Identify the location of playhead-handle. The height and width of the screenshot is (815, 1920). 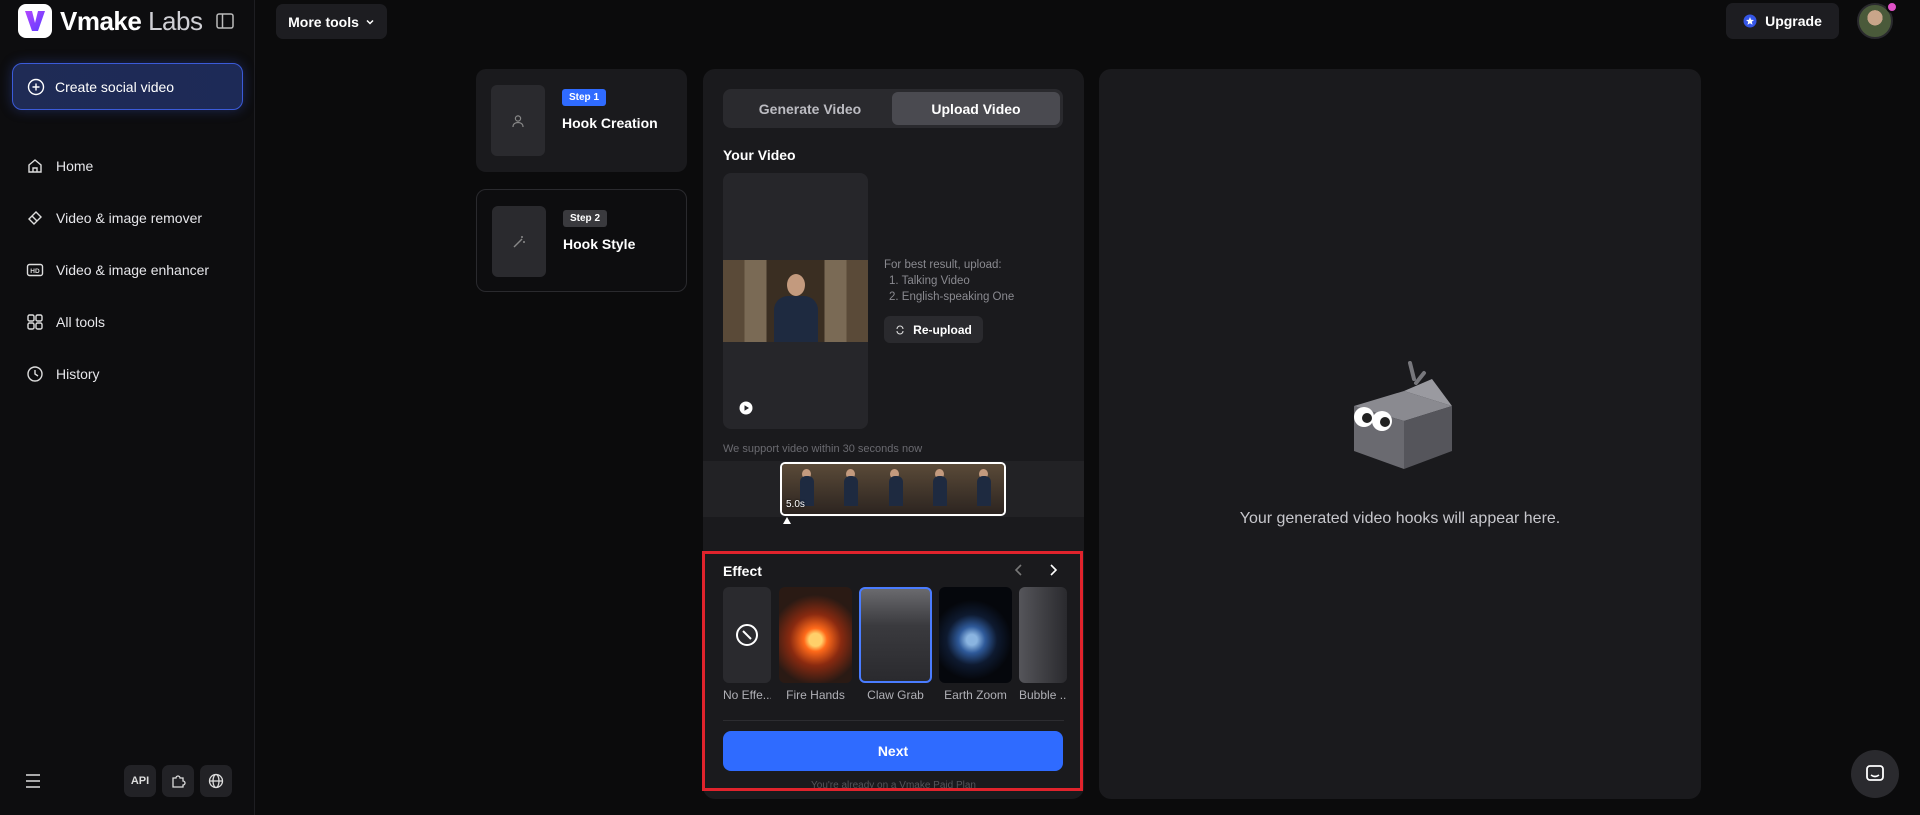
(787, 520).